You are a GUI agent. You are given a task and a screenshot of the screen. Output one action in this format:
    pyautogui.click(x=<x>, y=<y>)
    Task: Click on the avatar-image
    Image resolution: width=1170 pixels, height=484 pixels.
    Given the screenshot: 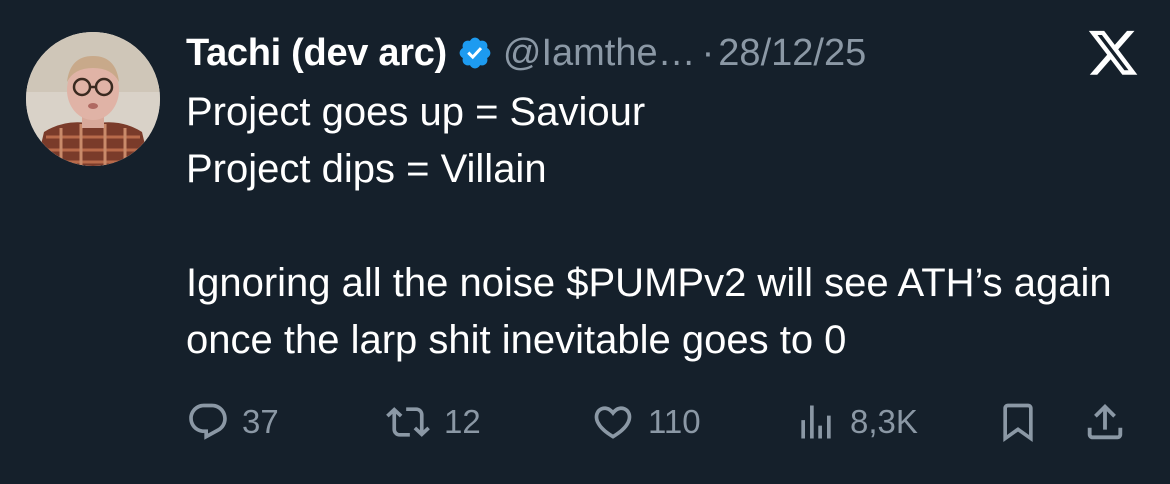 What is the action you would take?
    pyautogui.click(x=93, y=99)
    